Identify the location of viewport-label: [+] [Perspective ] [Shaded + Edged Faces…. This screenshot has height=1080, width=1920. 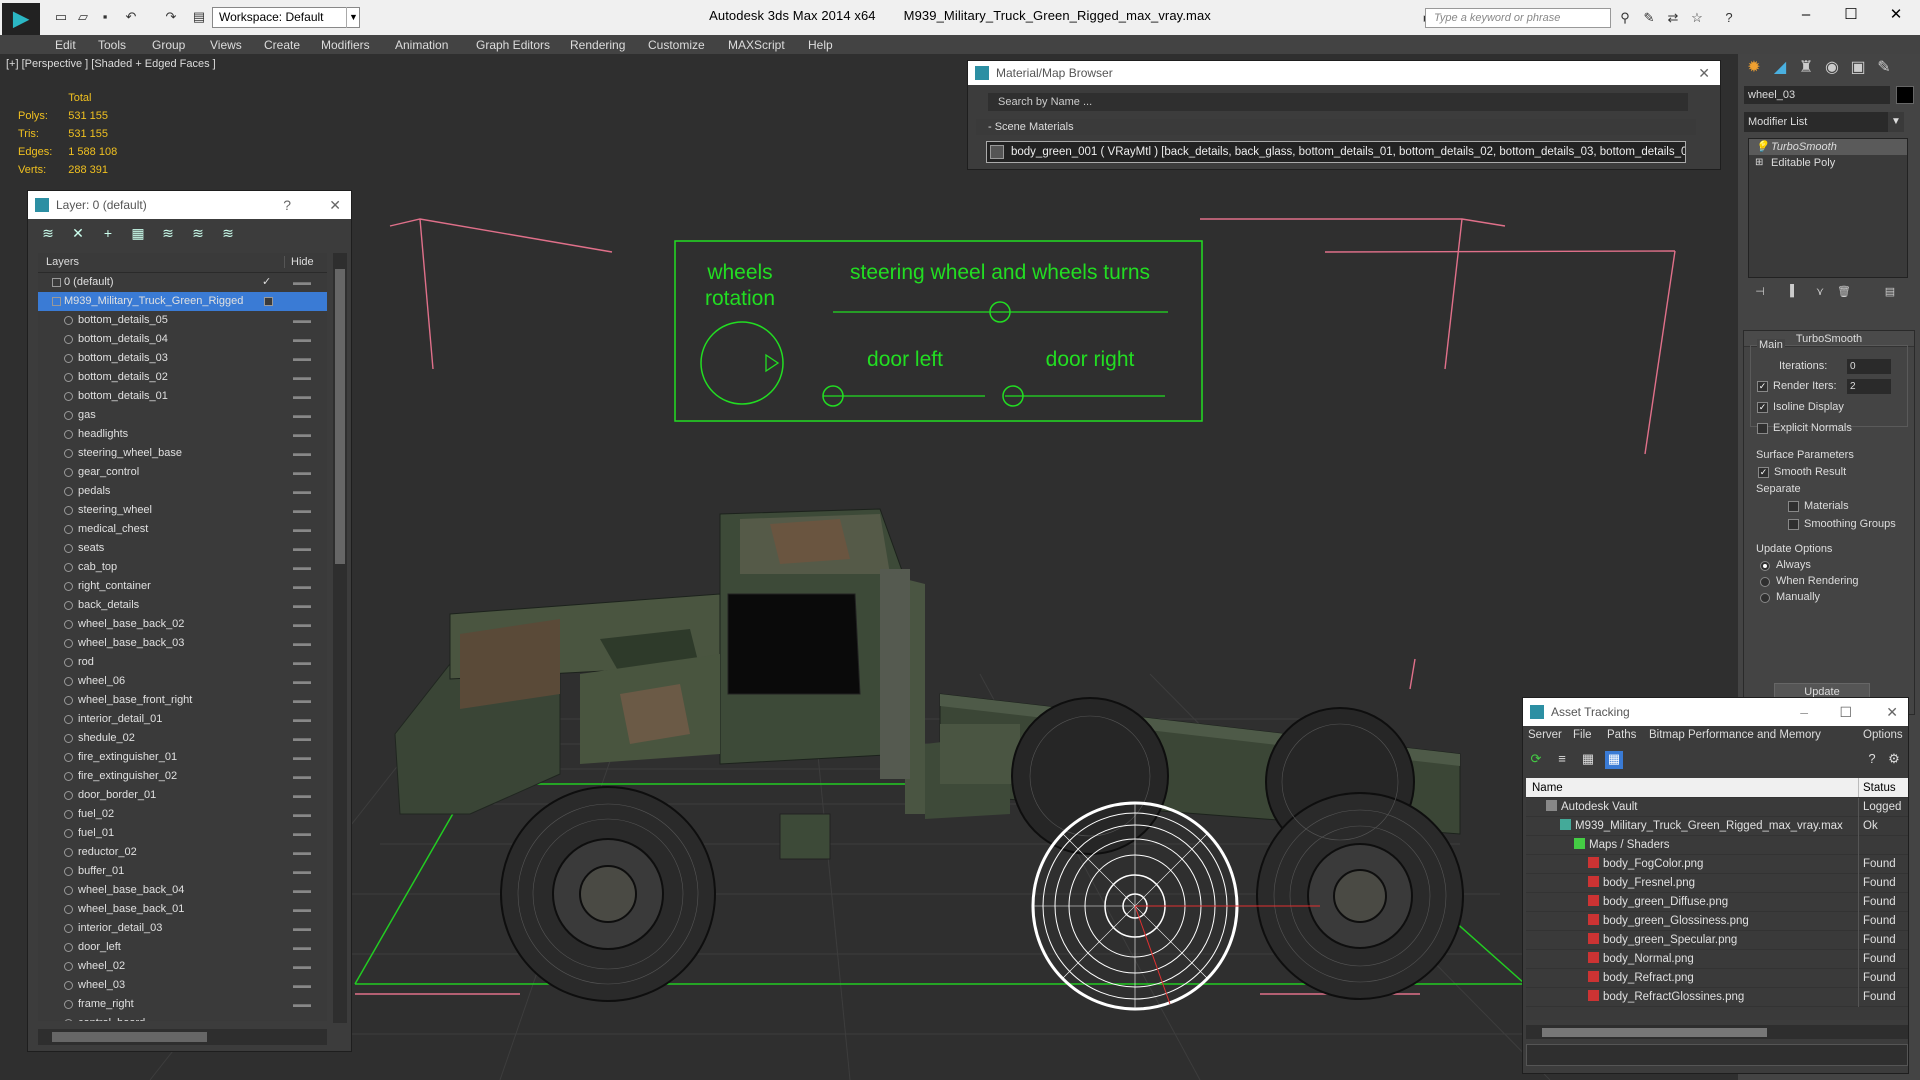
(111, 64).